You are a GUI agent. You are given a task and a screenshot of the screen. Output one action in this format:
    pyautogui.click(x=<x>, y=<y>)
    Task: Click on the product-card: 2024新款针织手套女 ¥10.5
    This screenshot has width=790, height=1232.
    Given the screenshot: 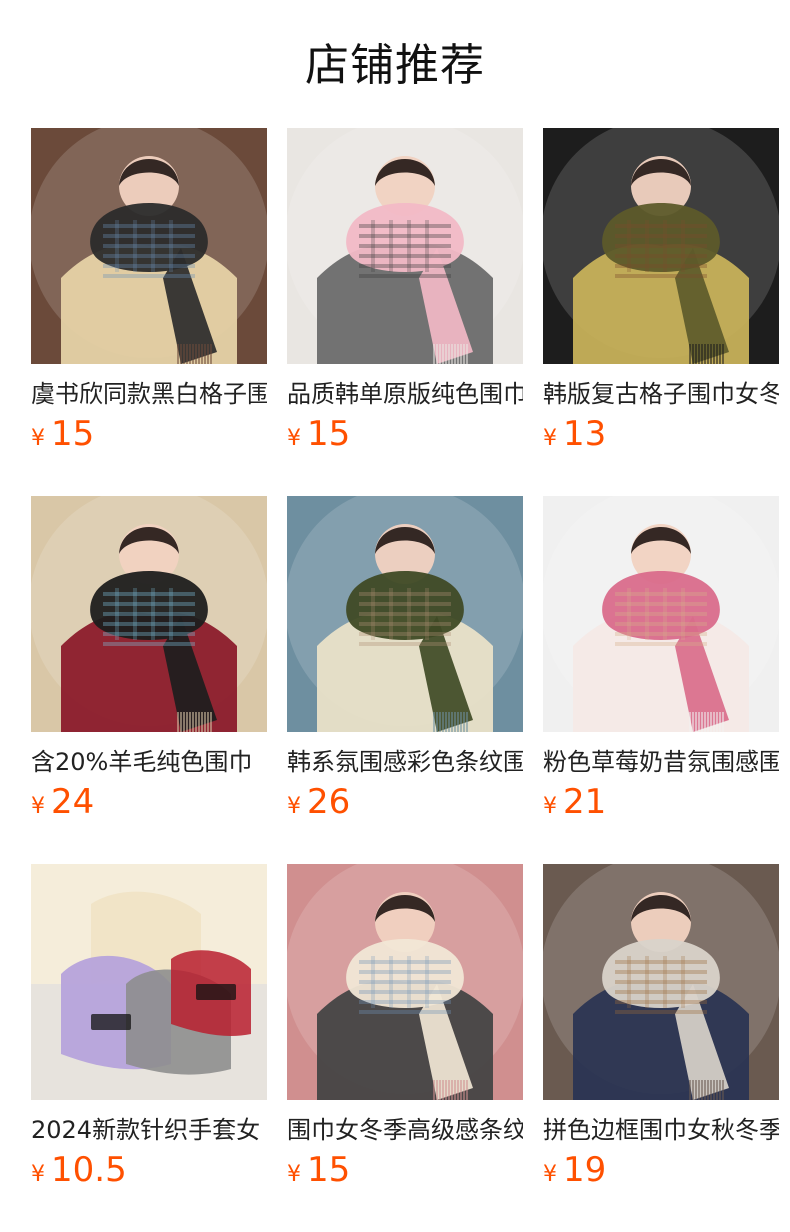 What is the action you would take?
    pyautogui.click(x=149, y=1027)
    